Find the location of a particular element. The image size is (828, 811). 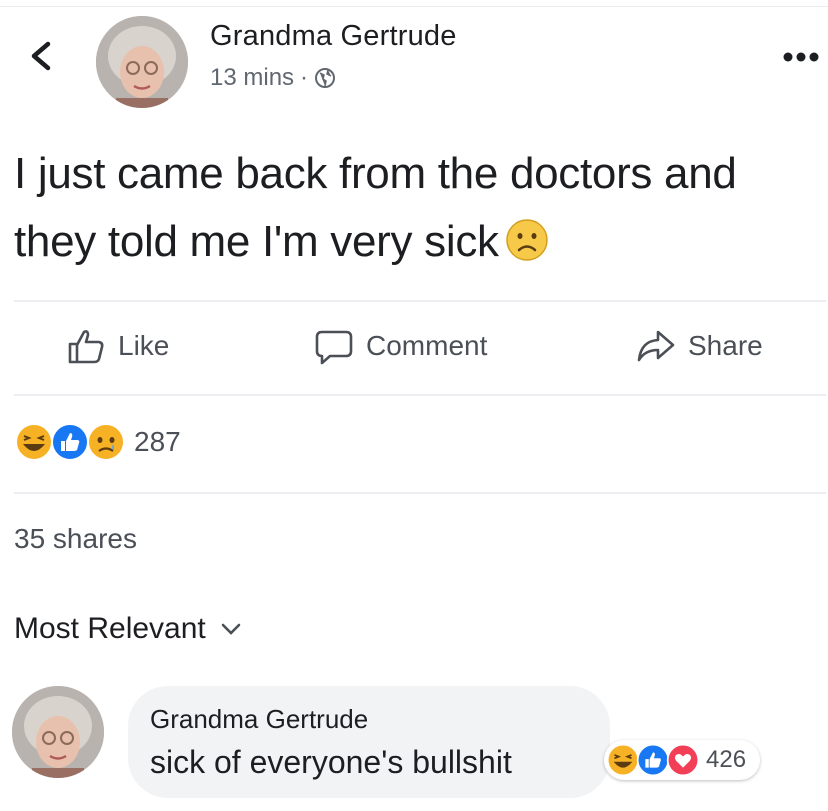

commenter-avatar is located at coordinates (58, 732).